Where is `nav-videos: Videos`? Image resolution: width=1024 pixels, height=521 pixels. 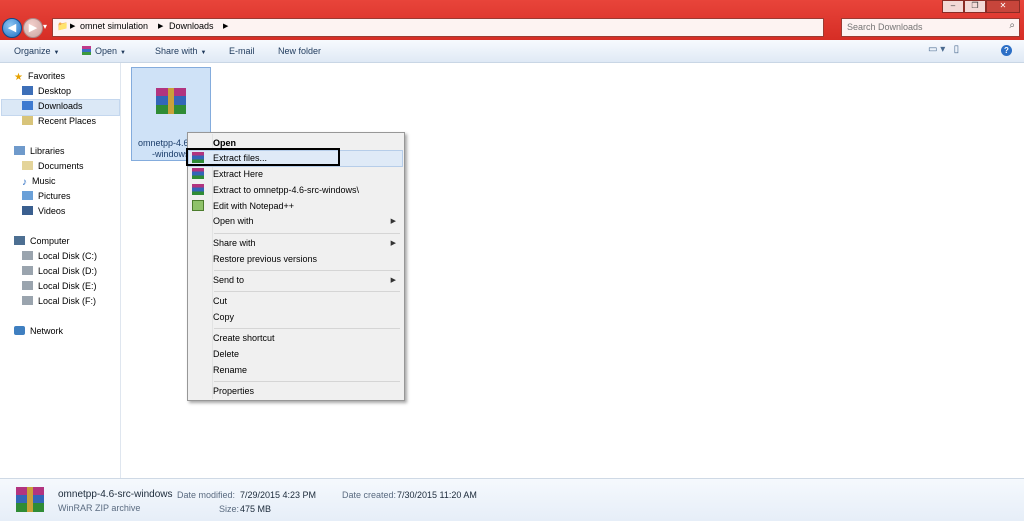
nav-videos: Videos is located at coordinates (43, 211).